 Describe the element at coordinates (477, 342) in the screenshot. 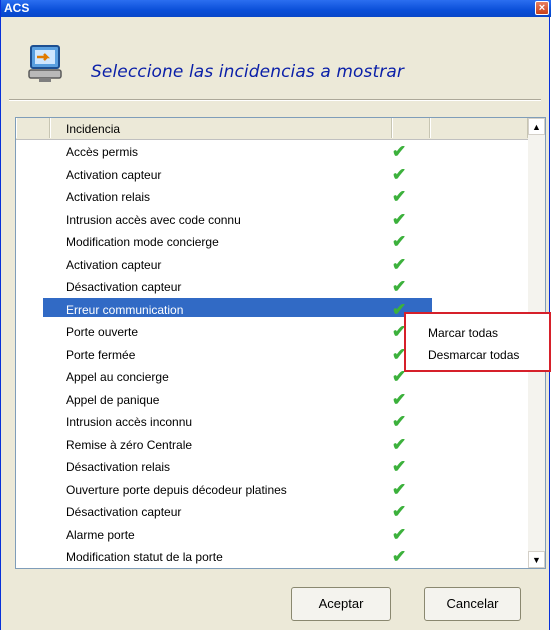

I see `context-menu: Marcar todas Desmarcar todas` at that location.